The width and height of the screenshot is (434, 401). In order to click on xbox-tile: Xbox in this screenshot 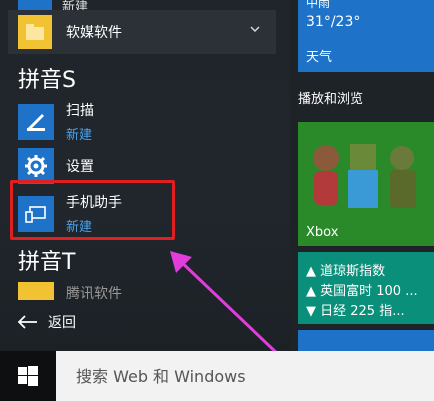, I will do `click(366, 184)`.